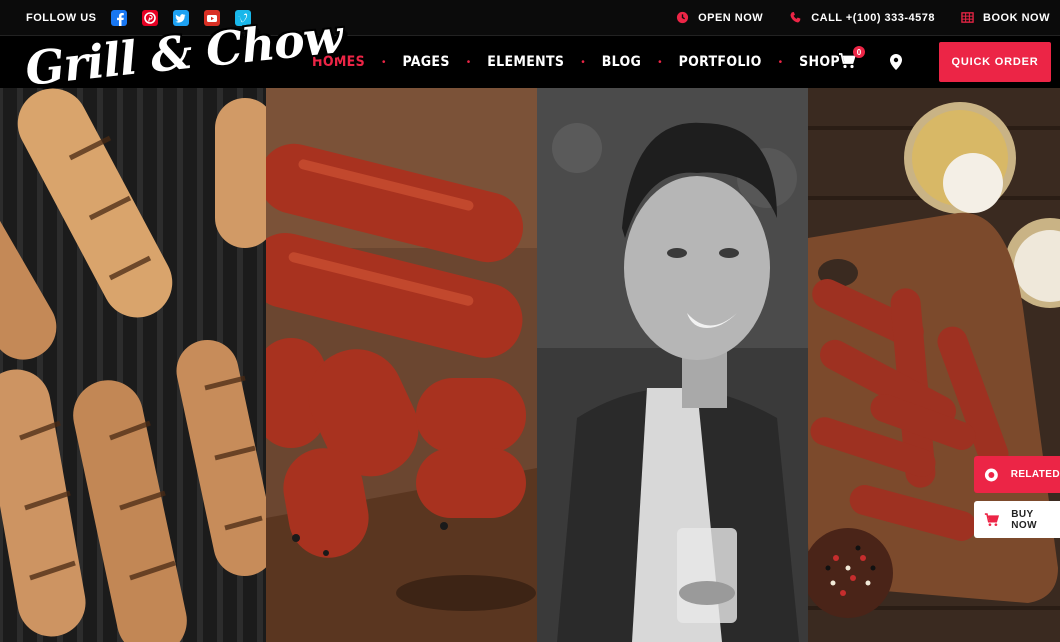  I want to click on shopping-cart-icon, so click(992, 519).